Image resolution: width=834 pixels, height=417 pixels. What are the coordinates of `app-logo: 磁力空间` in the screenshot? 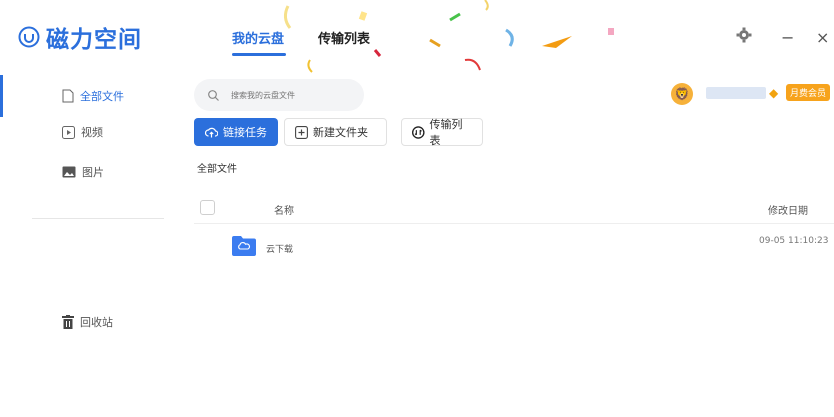 It's located at (80, 37).